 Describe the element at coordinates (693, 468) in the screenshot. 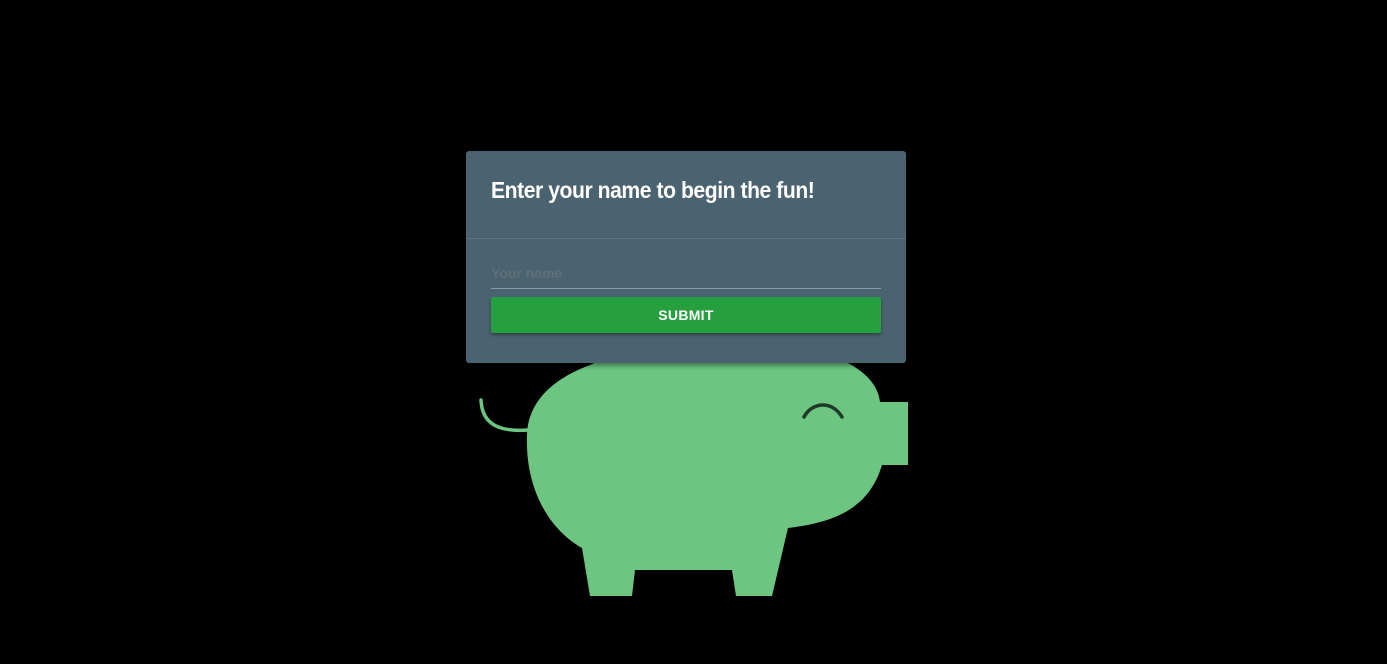

I see `piggy-bank-icon` at that location.